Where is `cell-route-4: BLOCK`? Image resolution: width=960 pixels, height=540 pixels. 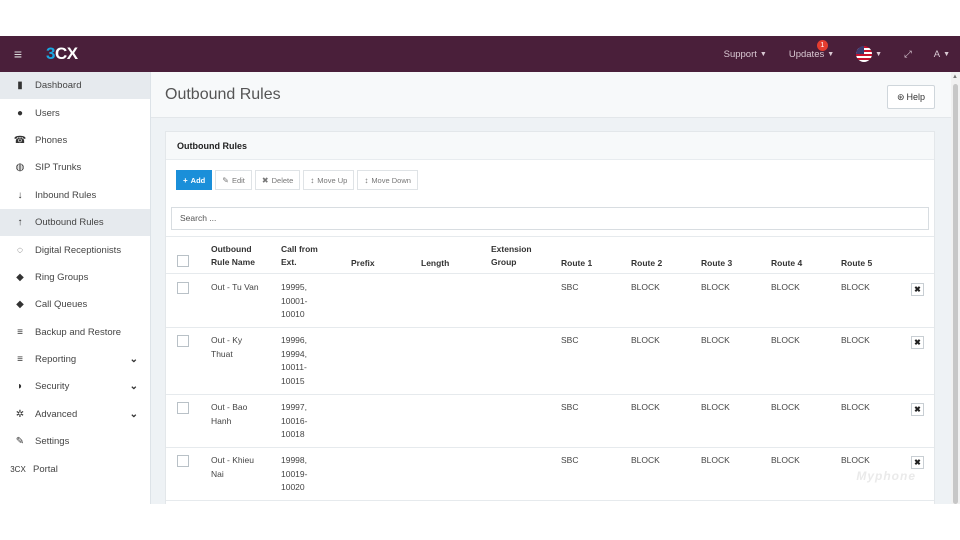 cell-route-4: BLOCK is located at coordinates (785, 287).